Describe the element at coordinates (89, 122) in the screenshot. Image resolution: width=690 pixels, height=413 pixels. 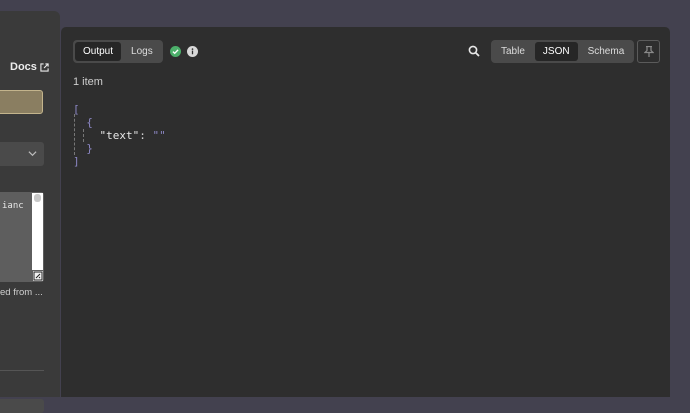
I see `json-object-open: {` at that location.